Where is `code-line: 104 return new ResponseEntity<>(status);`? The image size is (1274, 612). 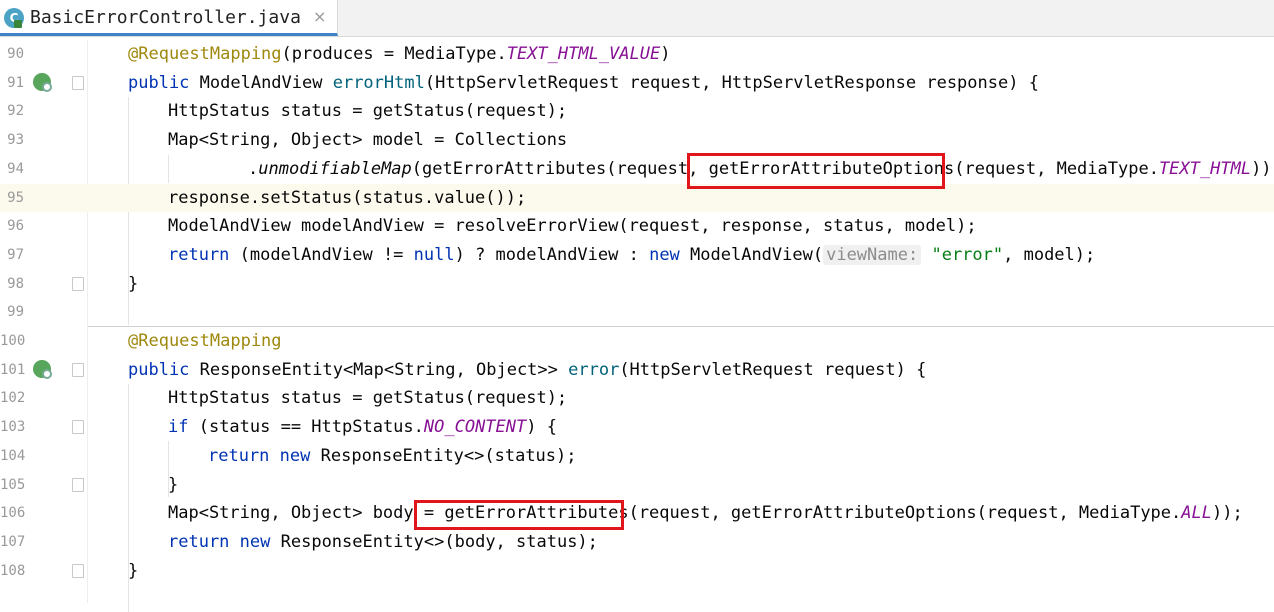
code-line: 104 return new ResponseEntity<>(status); is located at coordinates (637, 456).